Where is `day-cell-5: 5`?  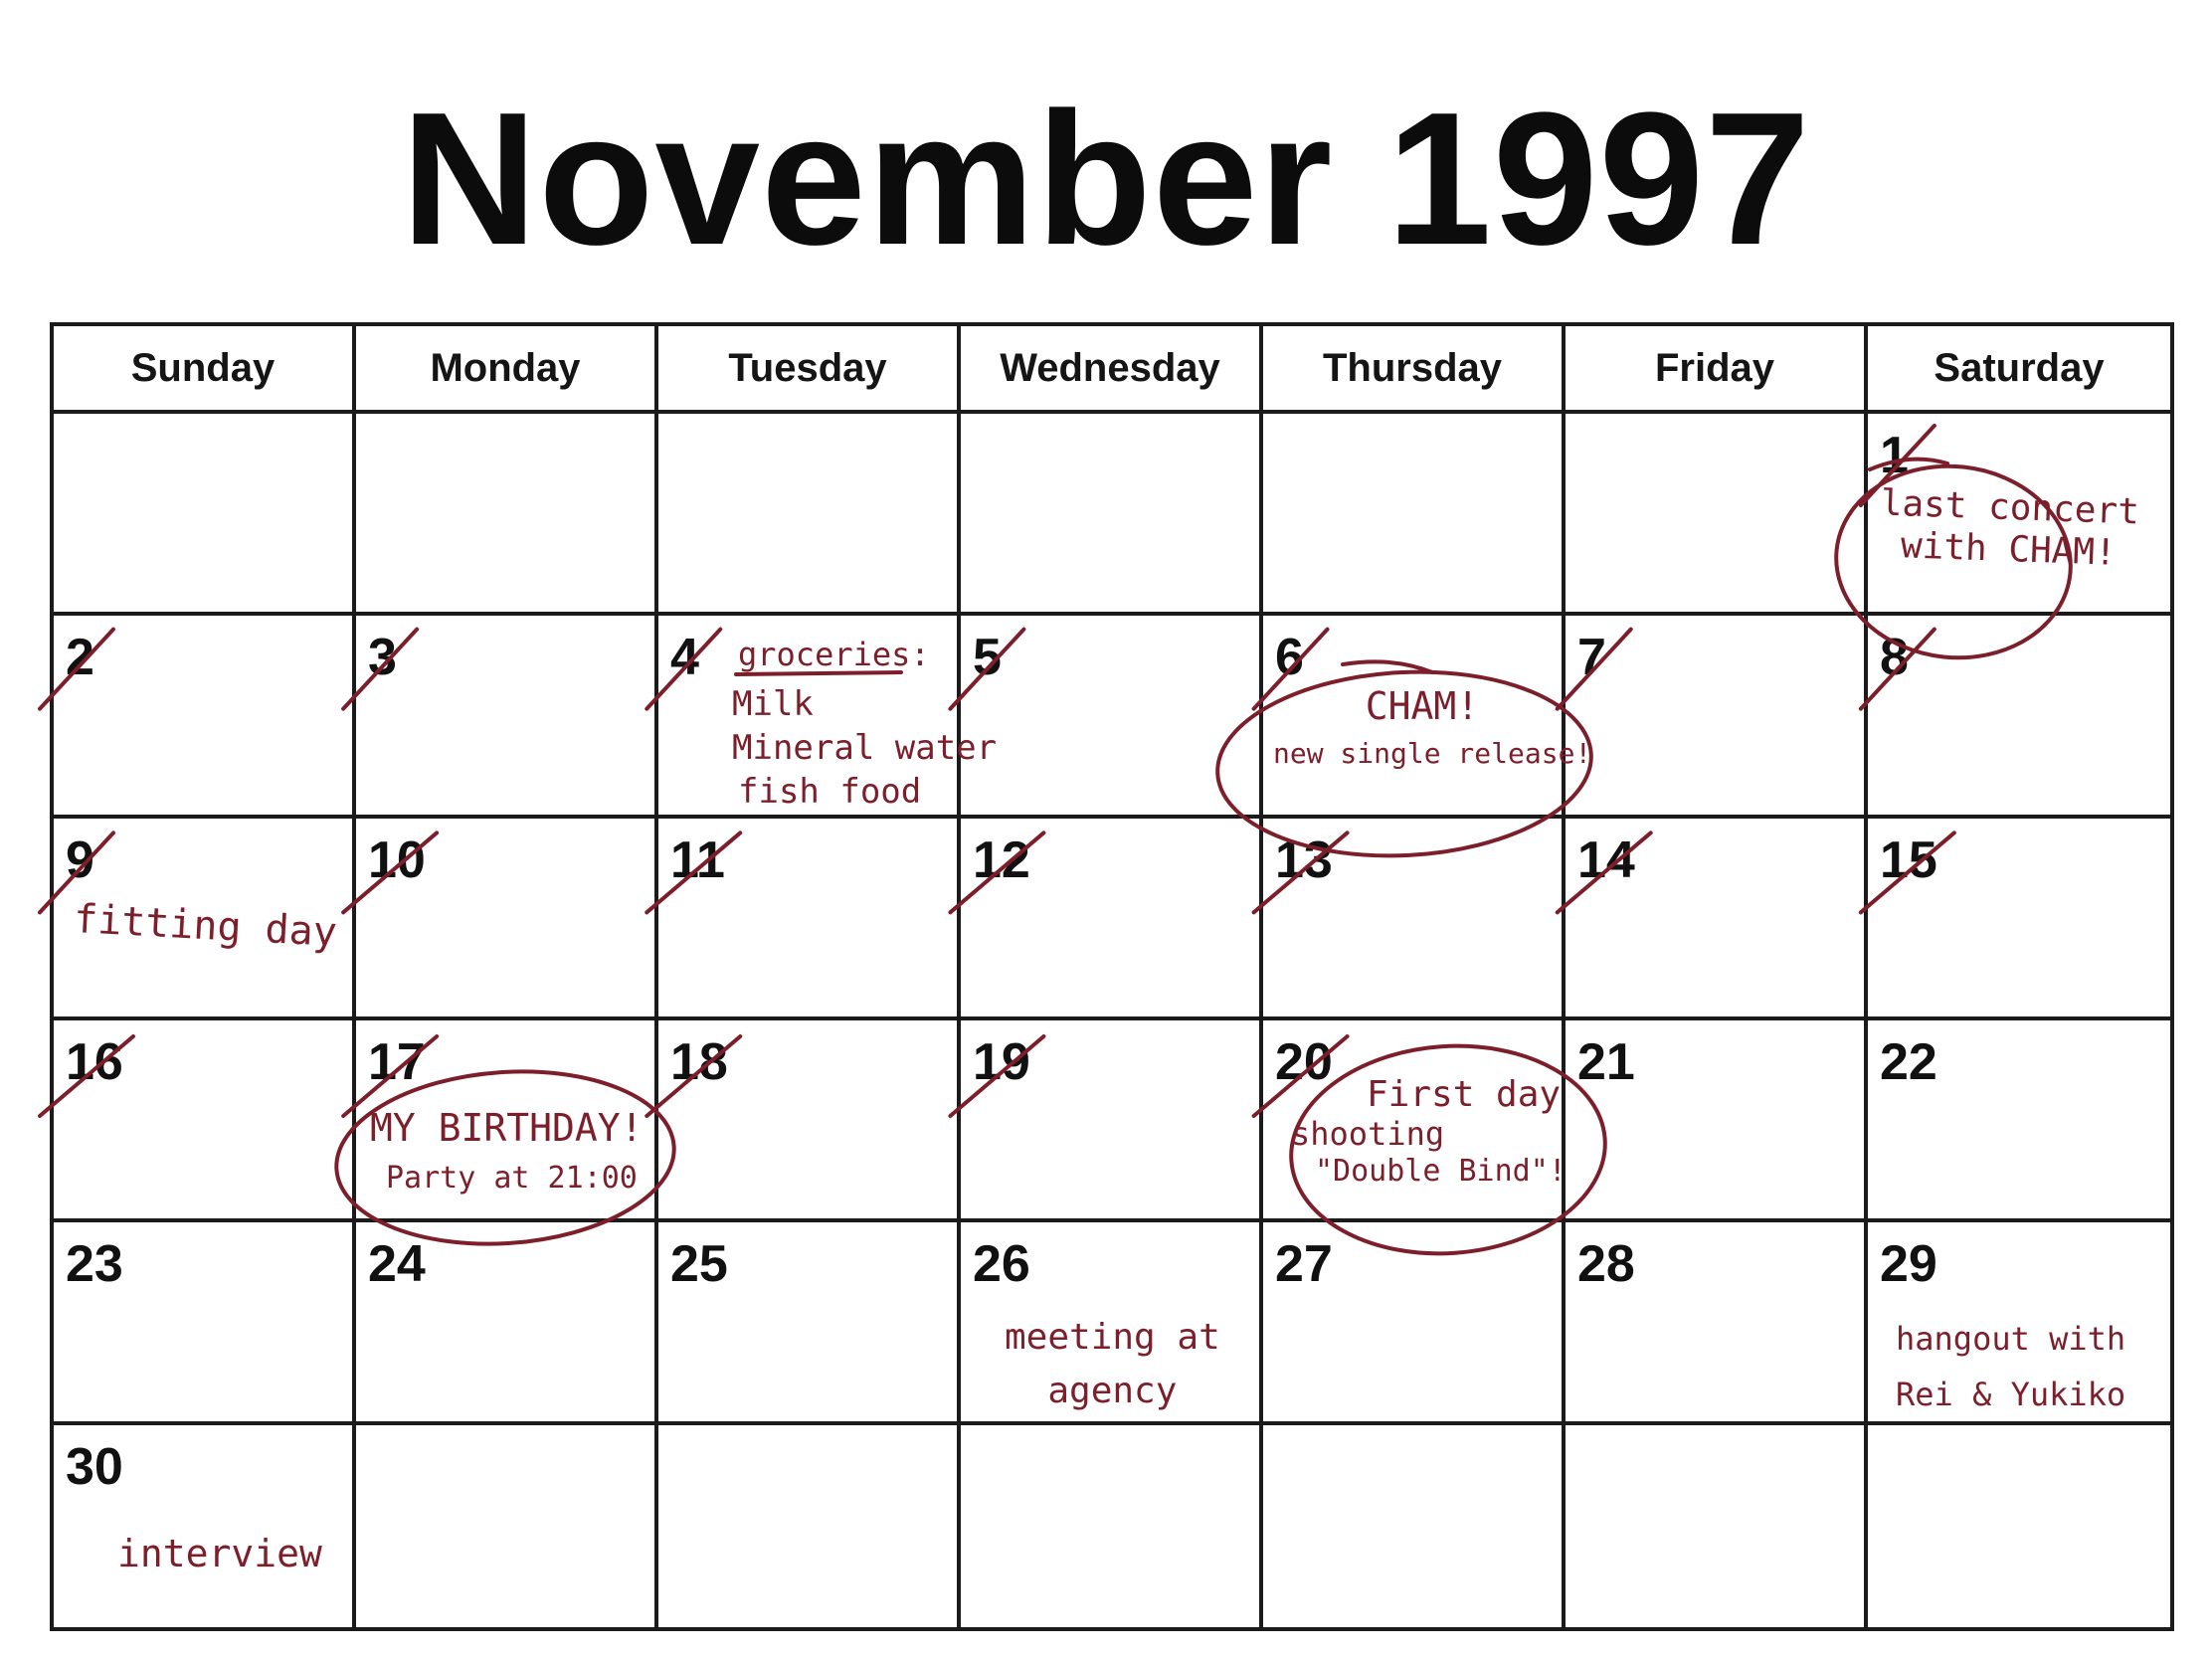 day-cell-5: 5 is located at coordinates (1112, 717).